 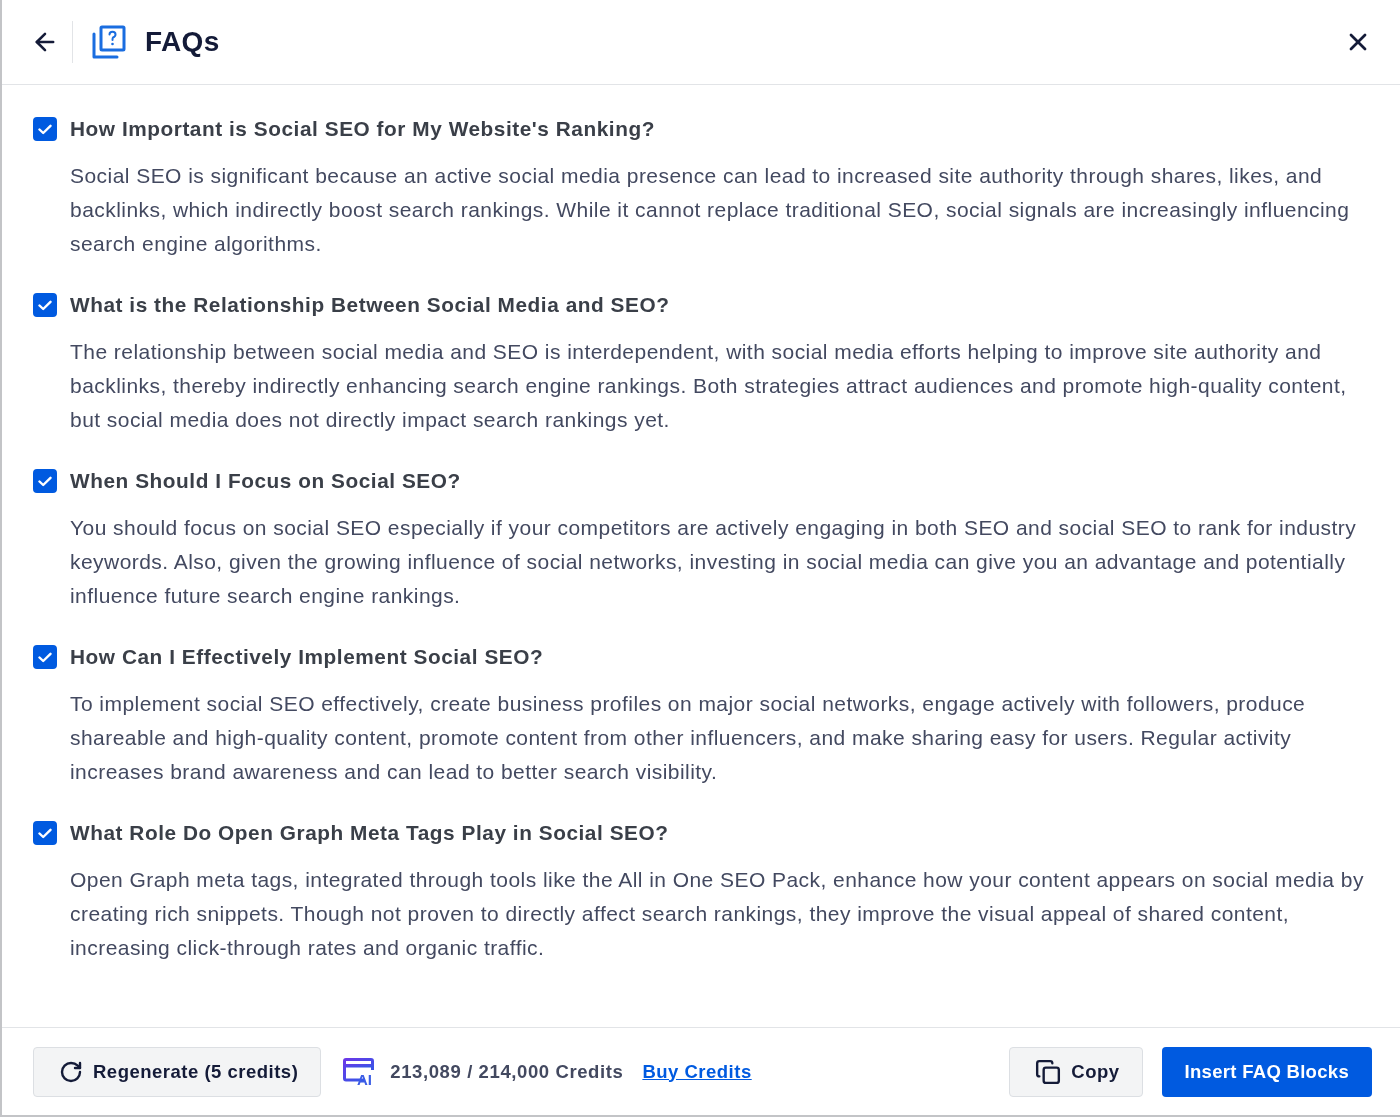 I want to click on faq-answer: You should focus on social SEO especially if your competitors are actively engaging in both SEO and social SEO to rank for industry keywords. Also, given the growing influence of social networks, investing in social media can give you an advantage and potentially influence future search engine rankings., so click(x=714, y=562).